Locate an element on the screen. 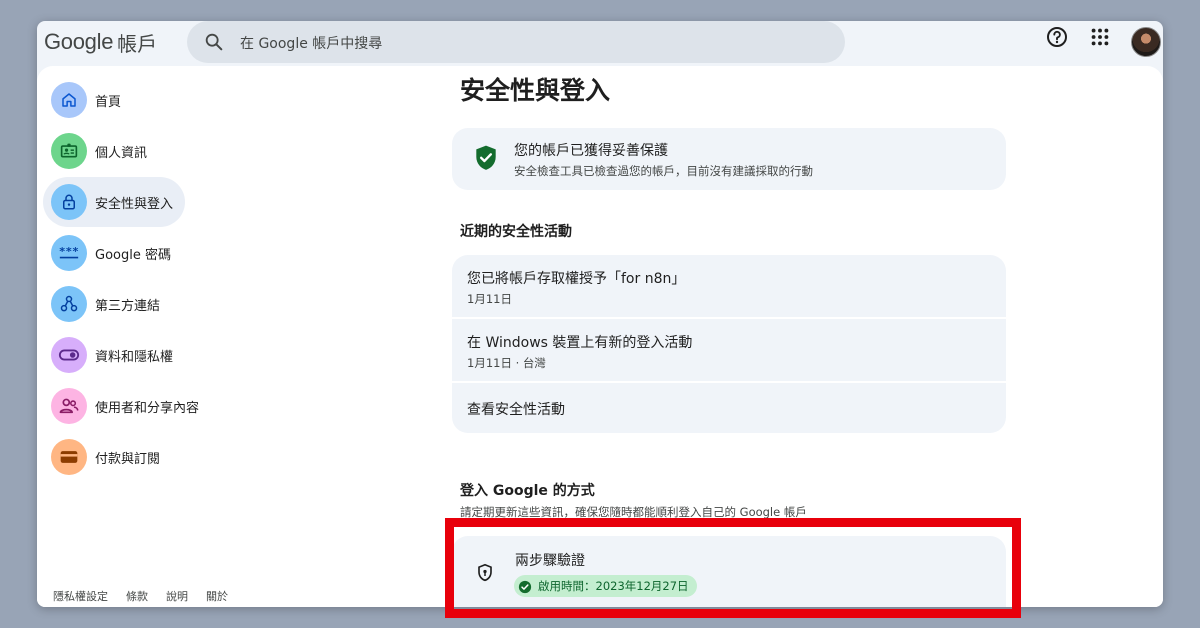  footer-link-help: 說明 is located at coordinates (177, 596).